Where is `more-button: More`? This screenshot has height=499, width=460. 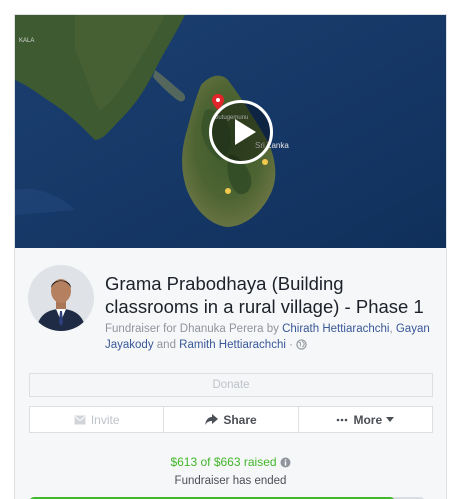
more-button: More is located at coordinates (365, 419).